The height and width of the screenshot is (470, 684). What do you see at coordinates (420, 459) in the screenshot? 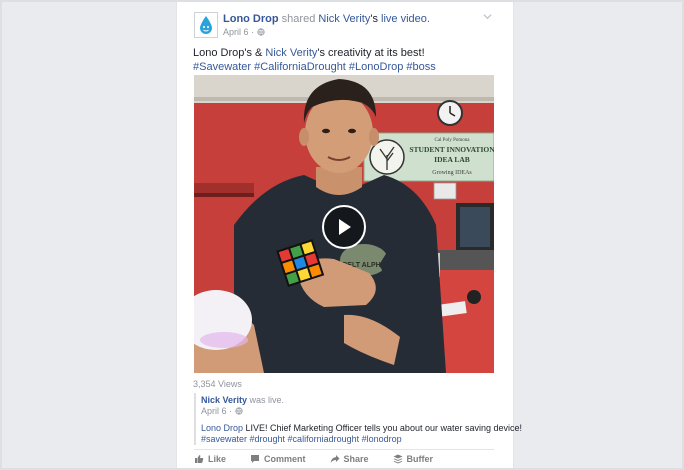
I see `buffer-label: Buffer` at bounding box center [420, 459].